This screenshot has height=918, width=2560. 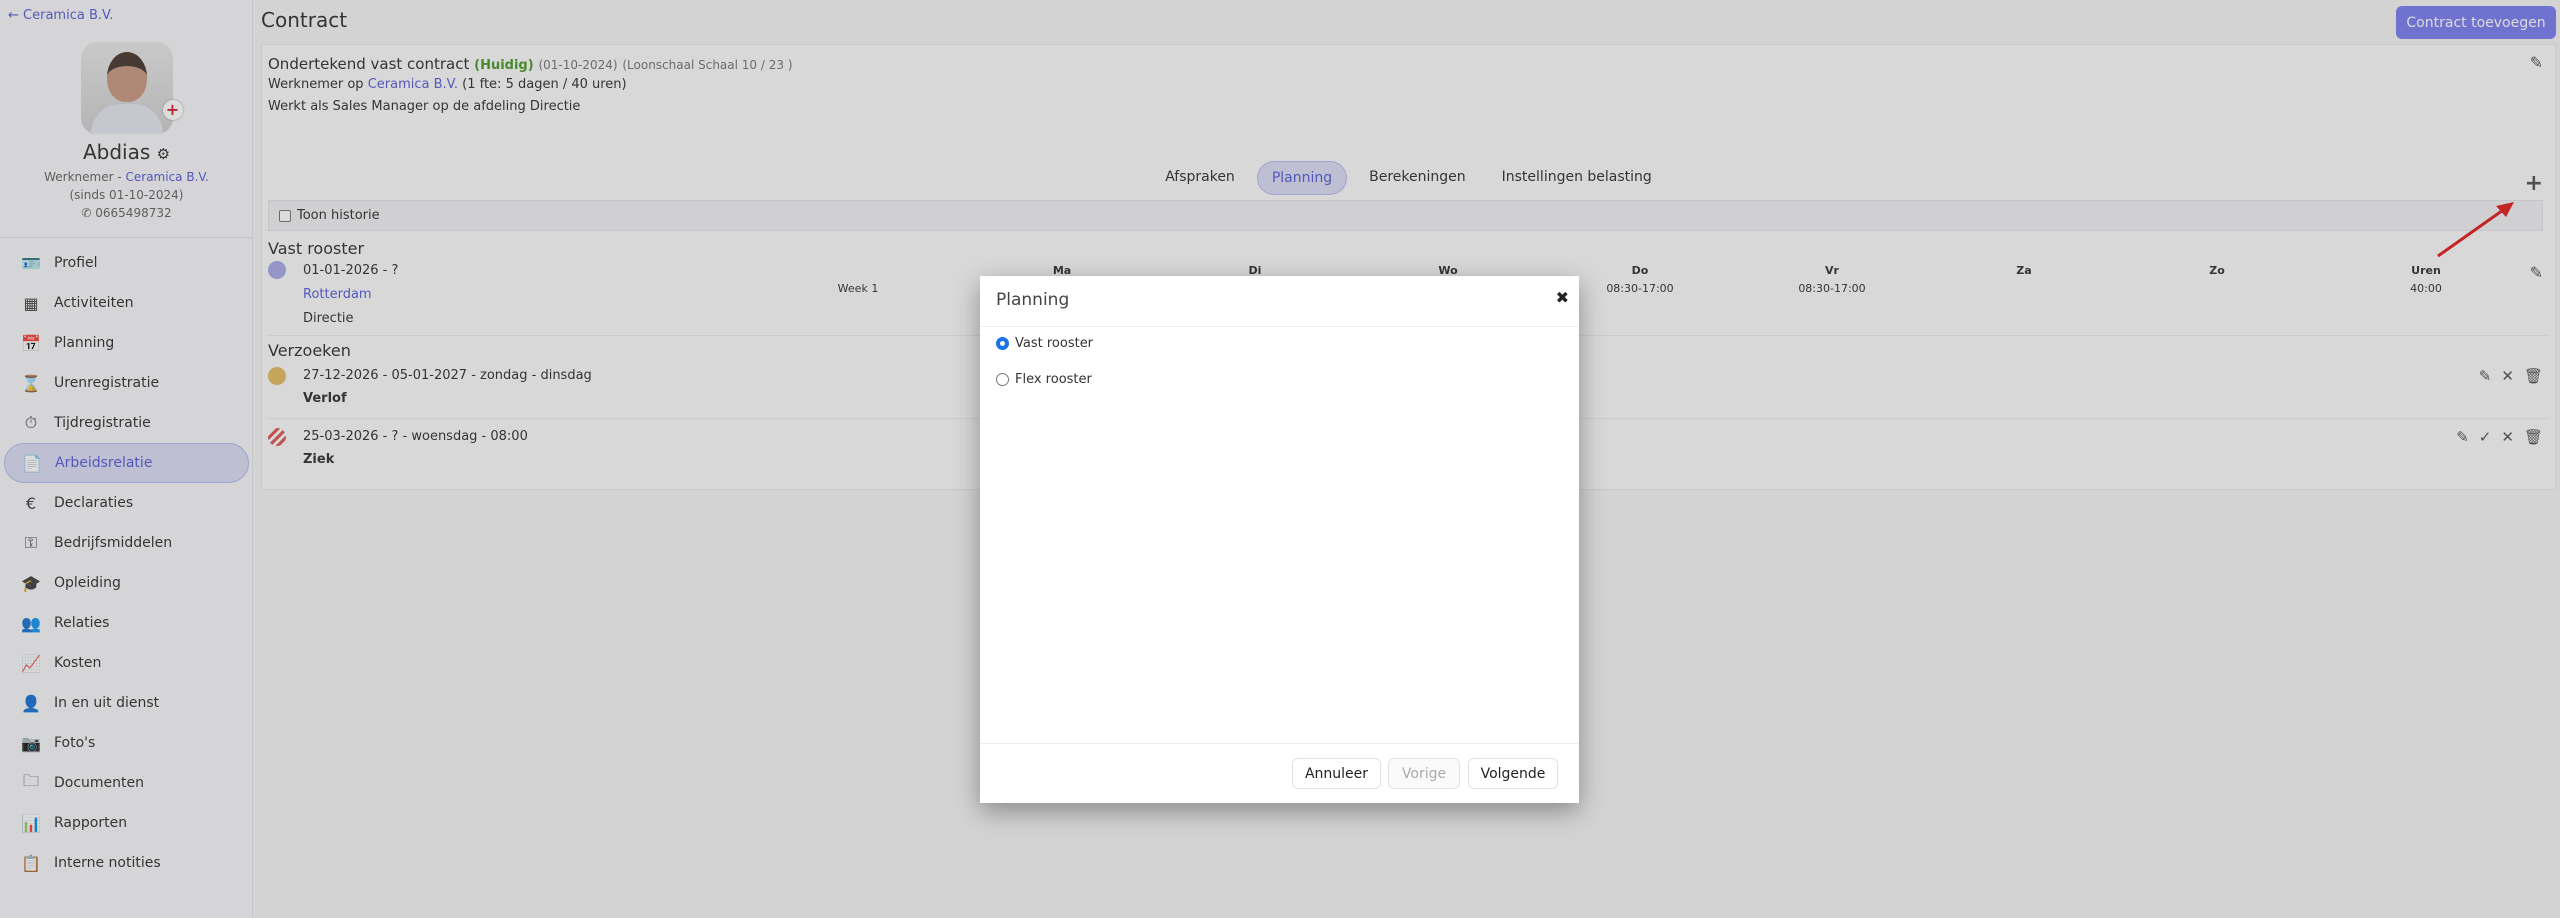 What do you see at coordinates (1053, 379) in the screenshot?
I see `radio-label: Flex rooster` at bounding box center [1053, 379].